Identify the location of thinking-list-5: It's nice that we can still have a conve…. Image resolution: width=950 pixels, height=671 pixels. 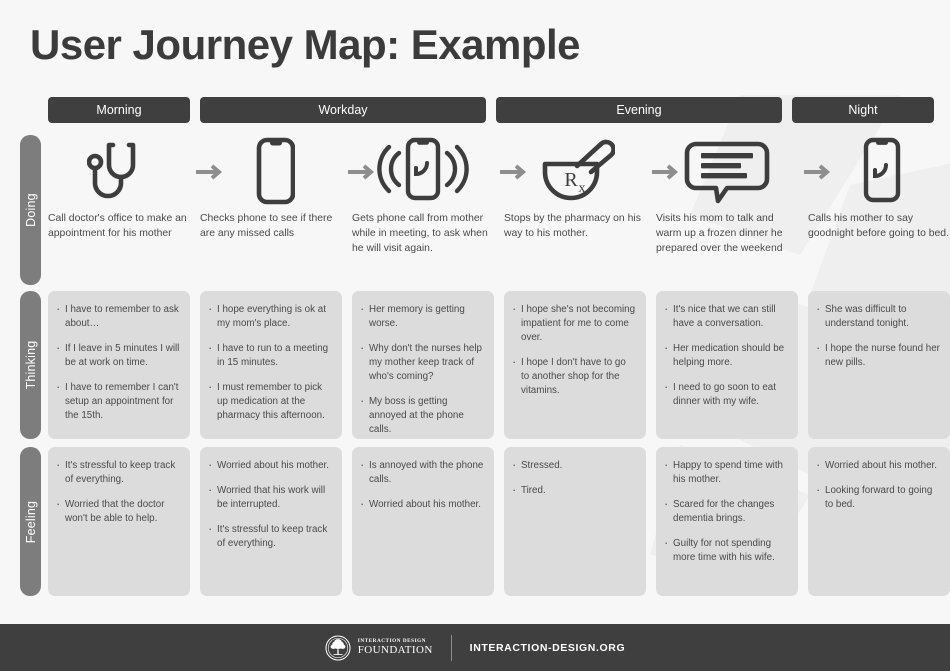
(726, 355).